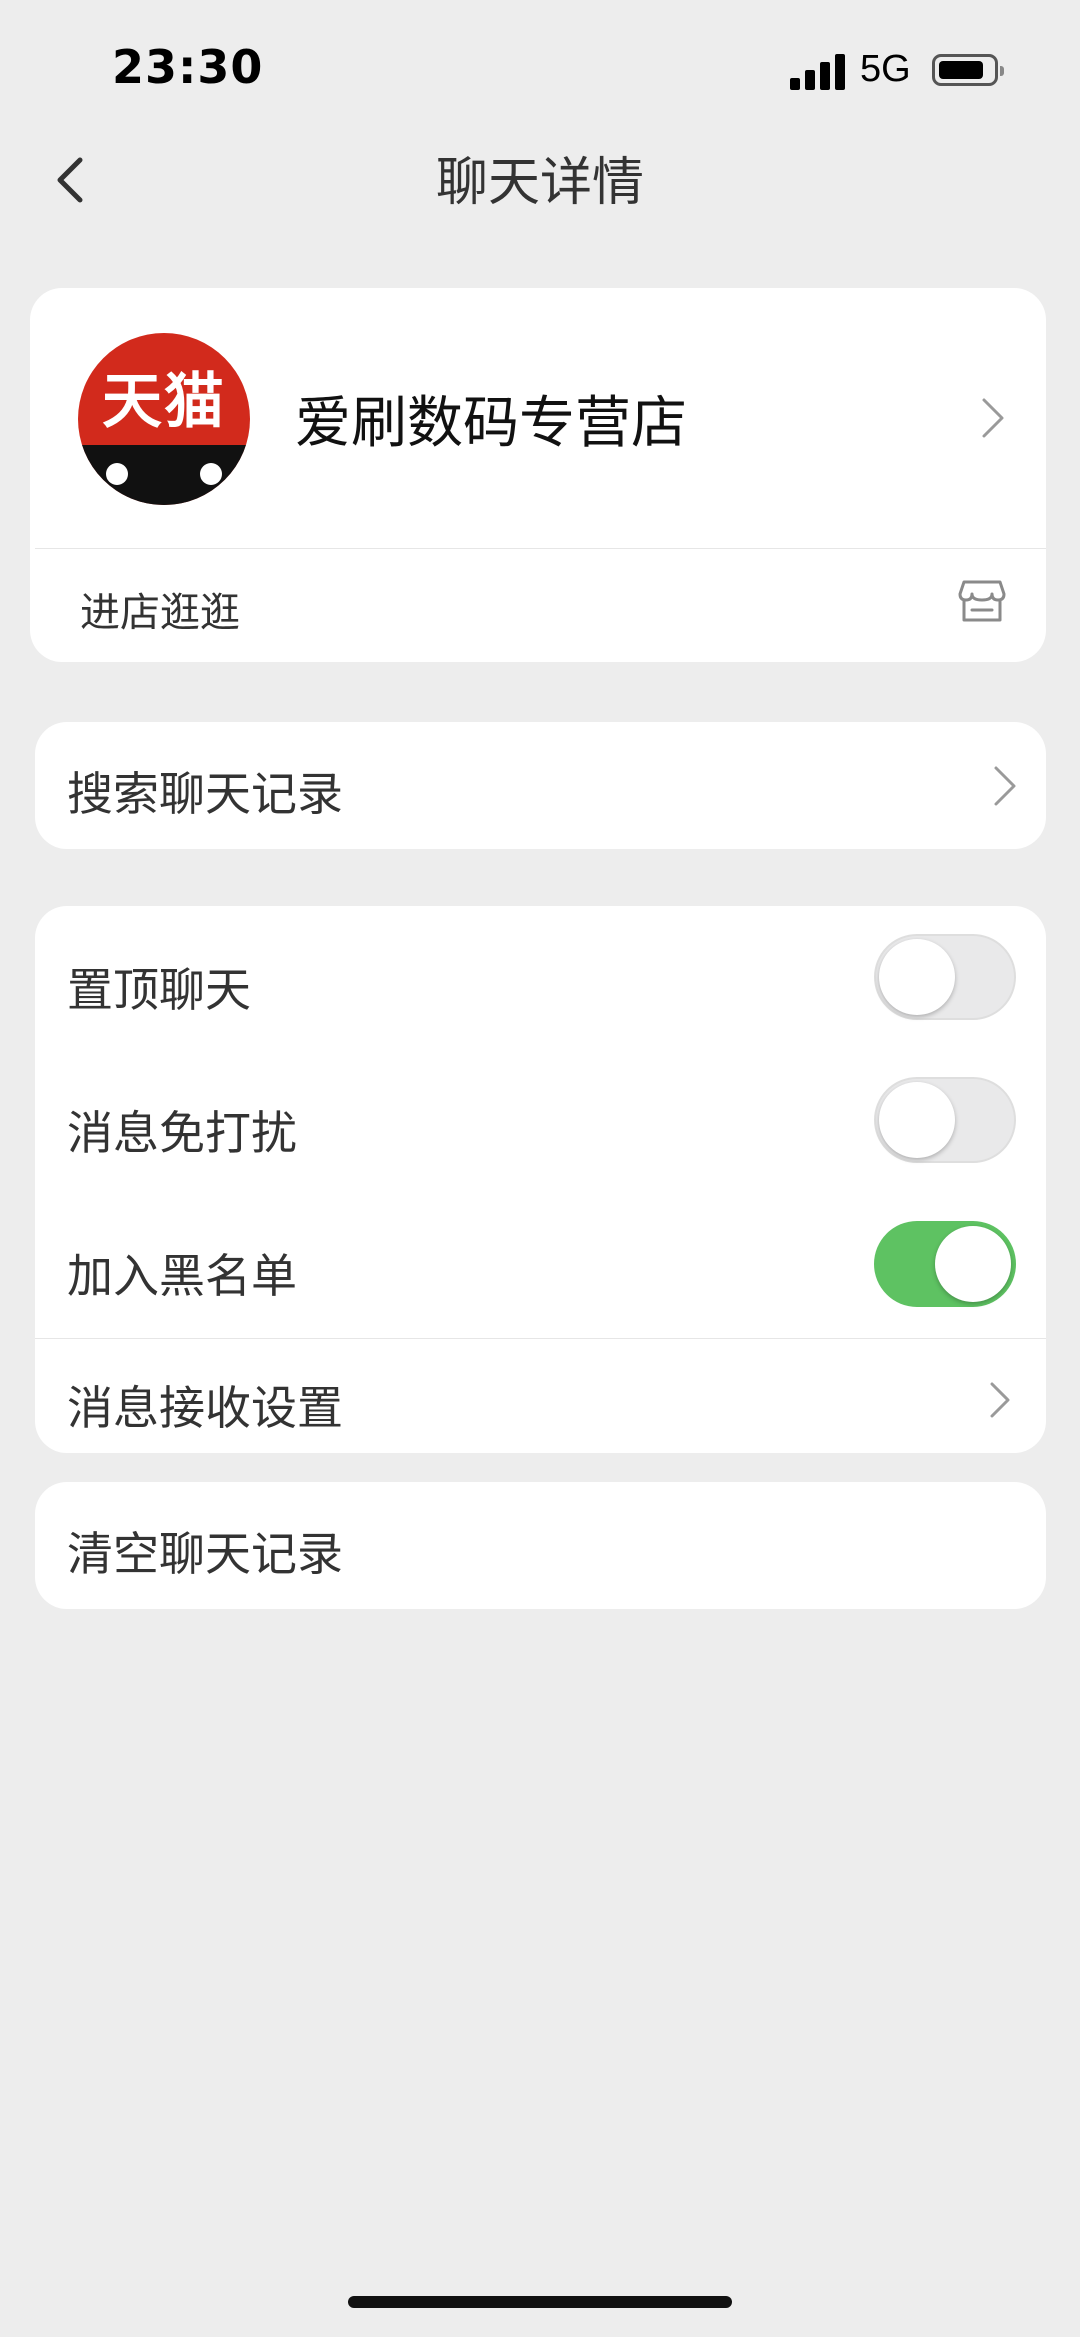 This screenshot has width=1080, height=2337. Describe the element at coordinates (539, 183) in the screenshot. I see `page-title: 聊天详情` at that location.